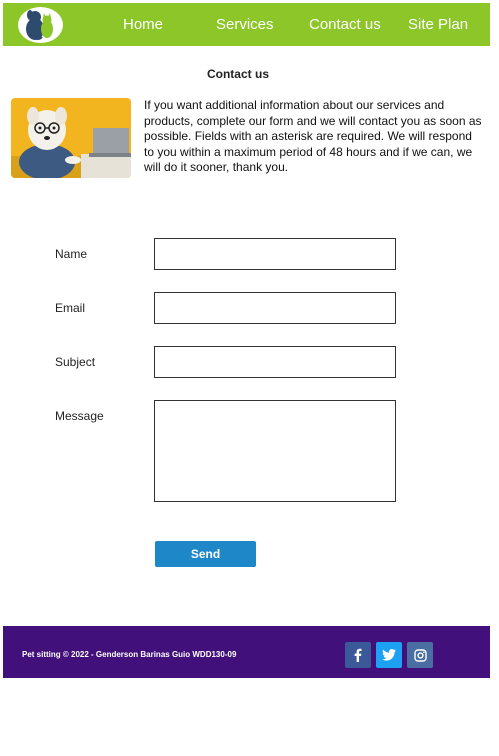  I want to click on twitter-link, so click(389, 655).